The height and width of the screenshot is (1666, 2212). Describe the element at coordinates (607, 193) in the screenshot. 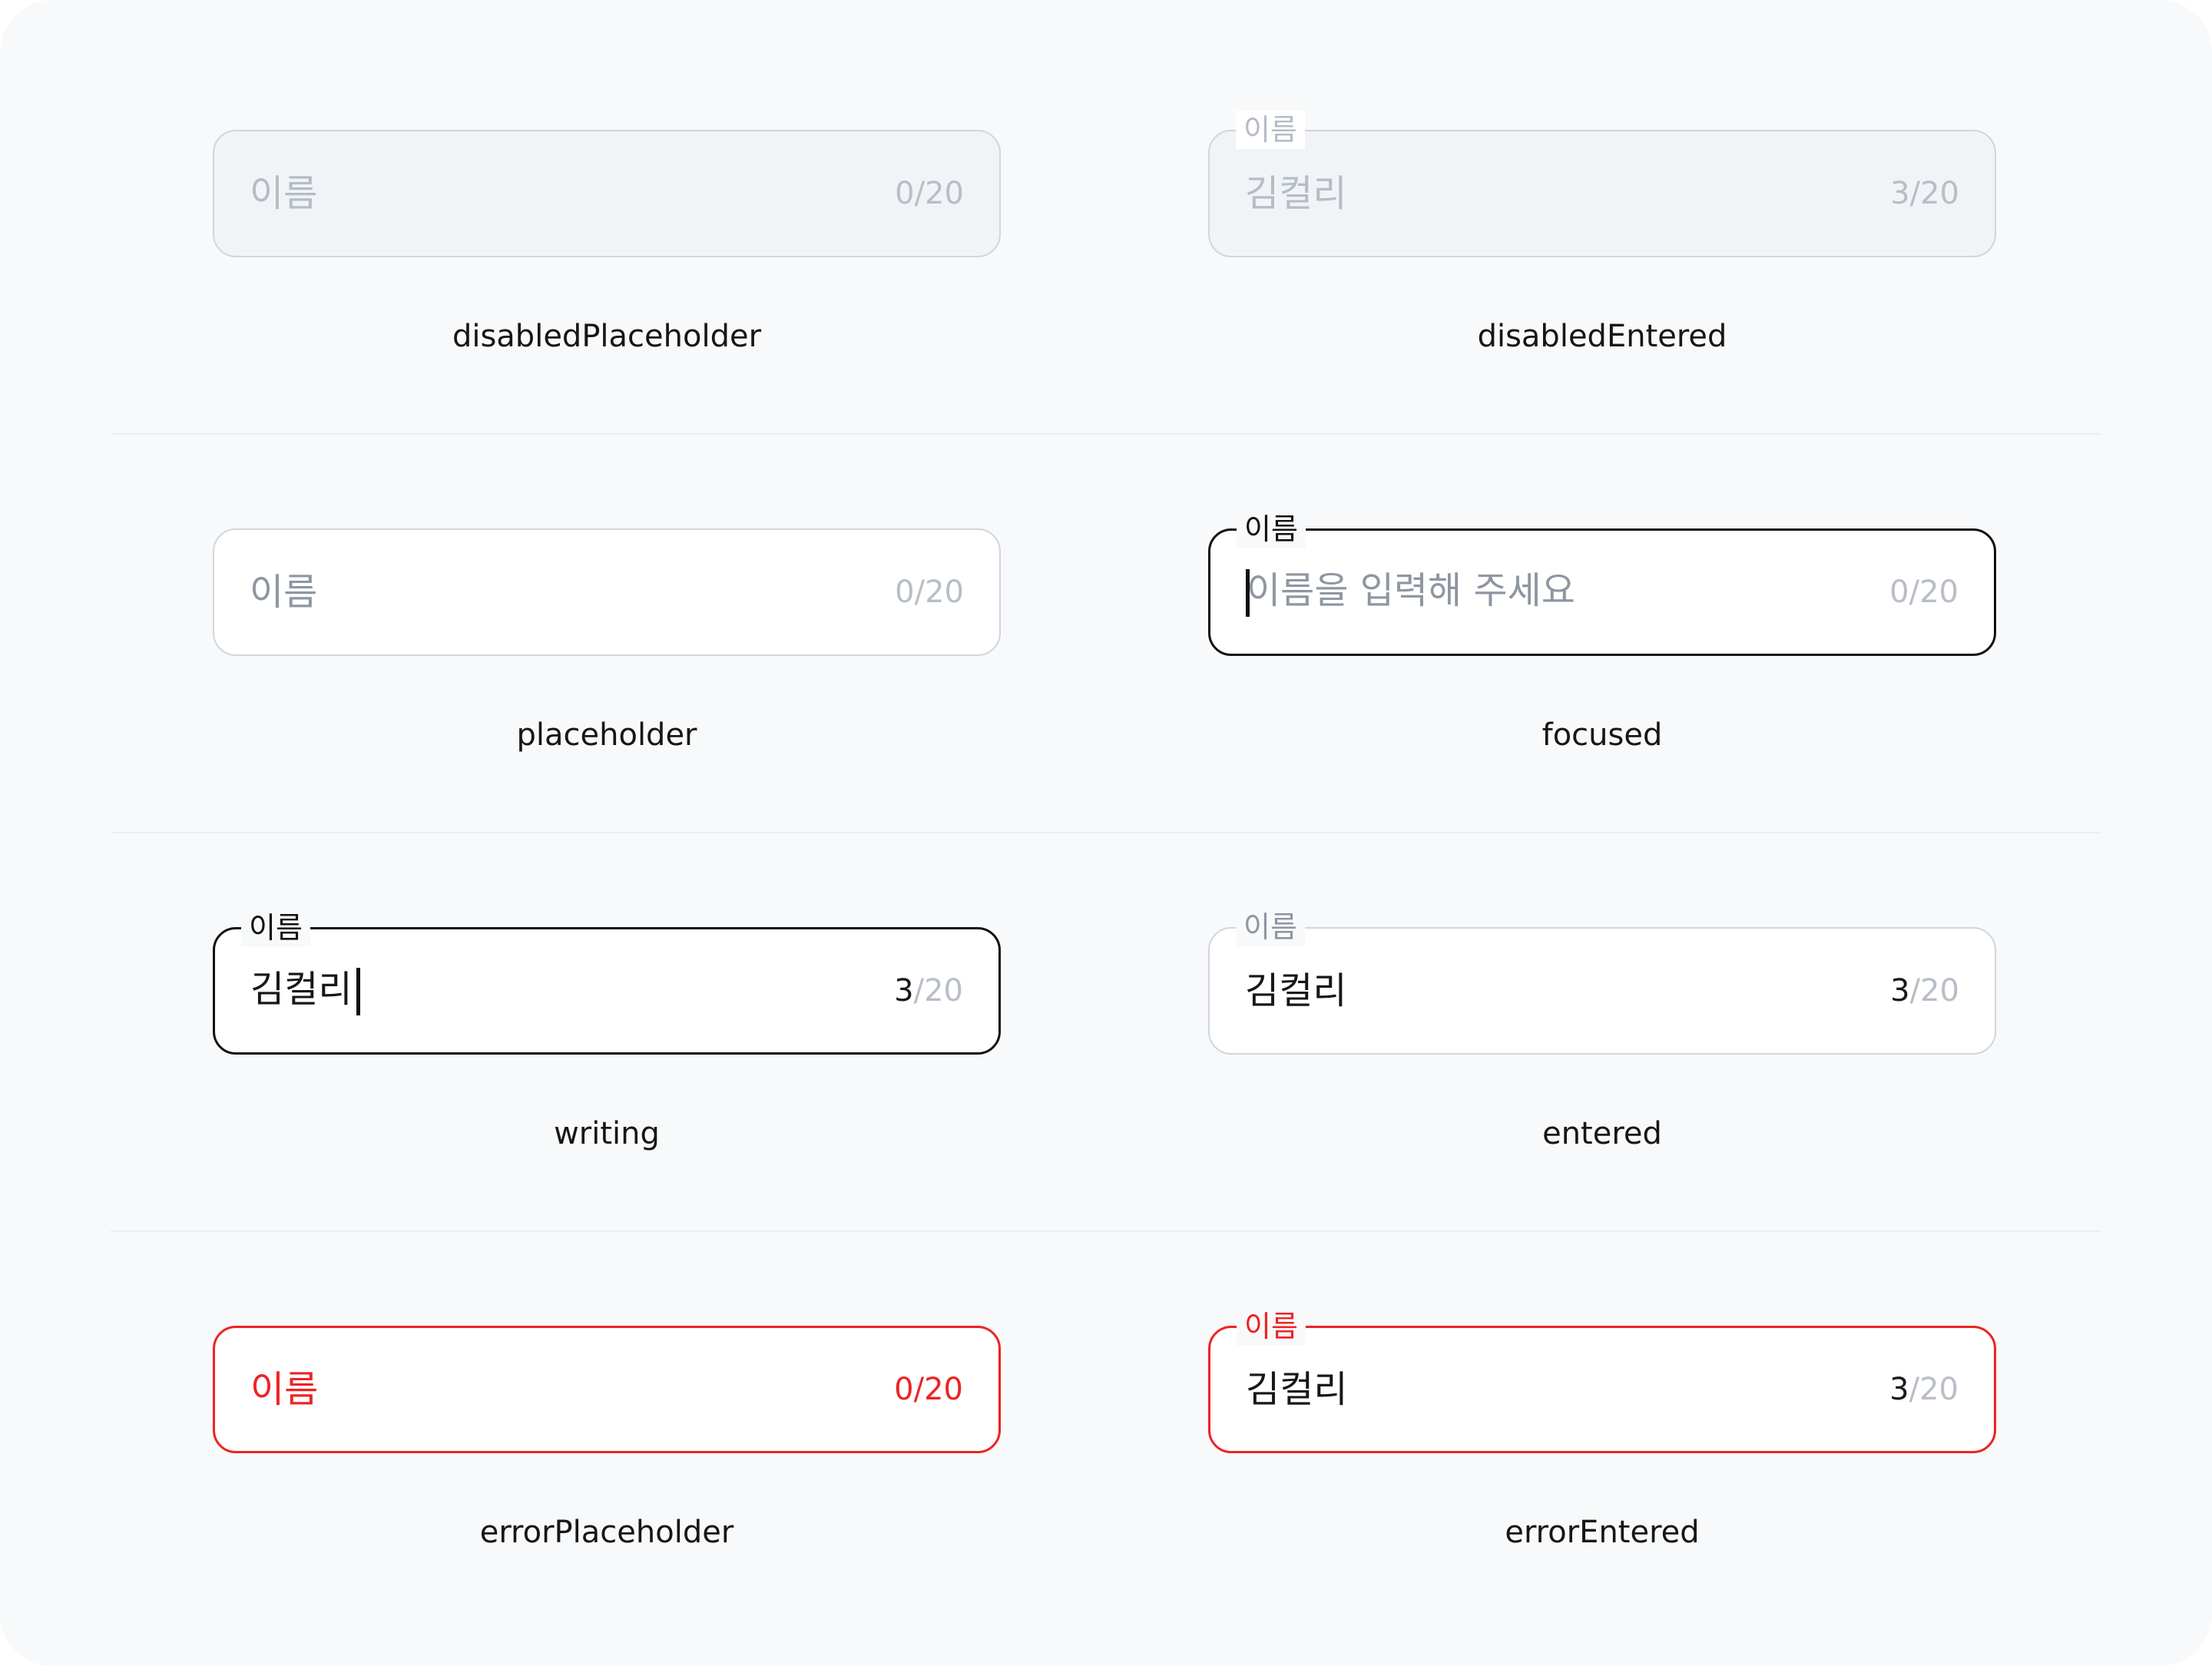

I see `name-input-disabled-placeholder: 이름 0/20` at that location.